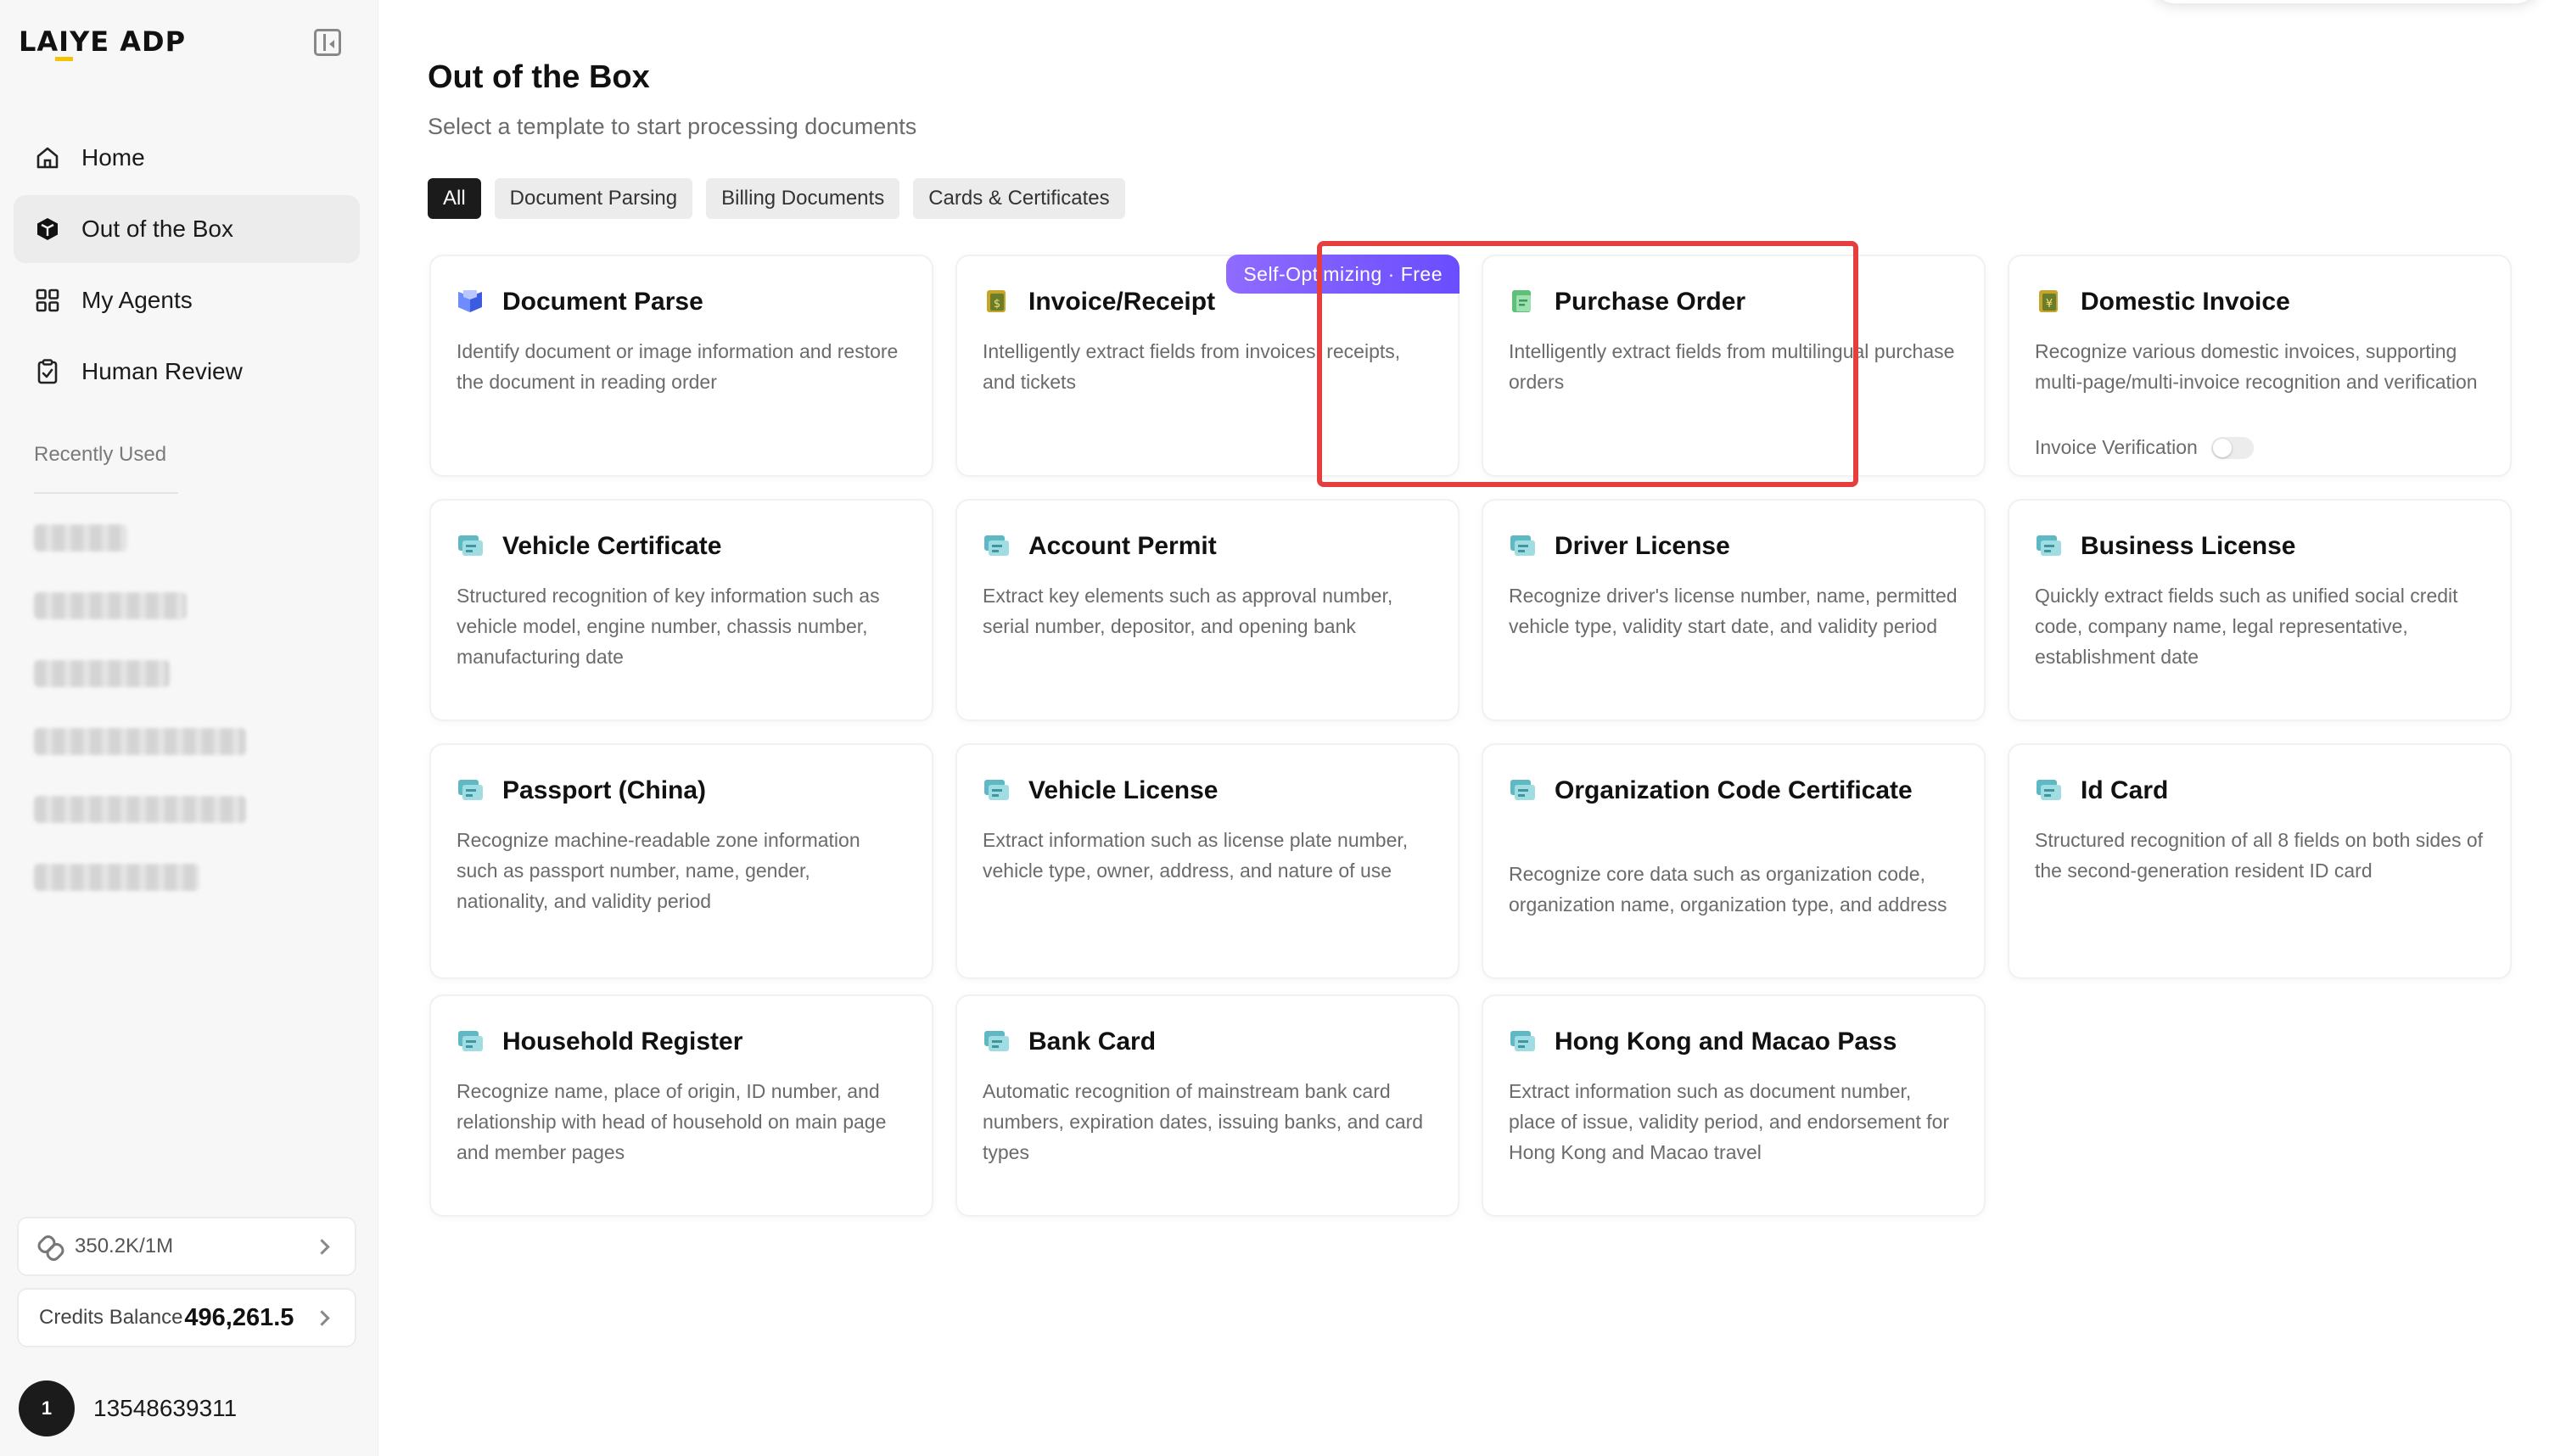 The width and height of the screenshot is (2566, 1456). Describe the element at coordinates (113, 157) in the screenshot. I see `sidebar-item-label: Home` at that location.